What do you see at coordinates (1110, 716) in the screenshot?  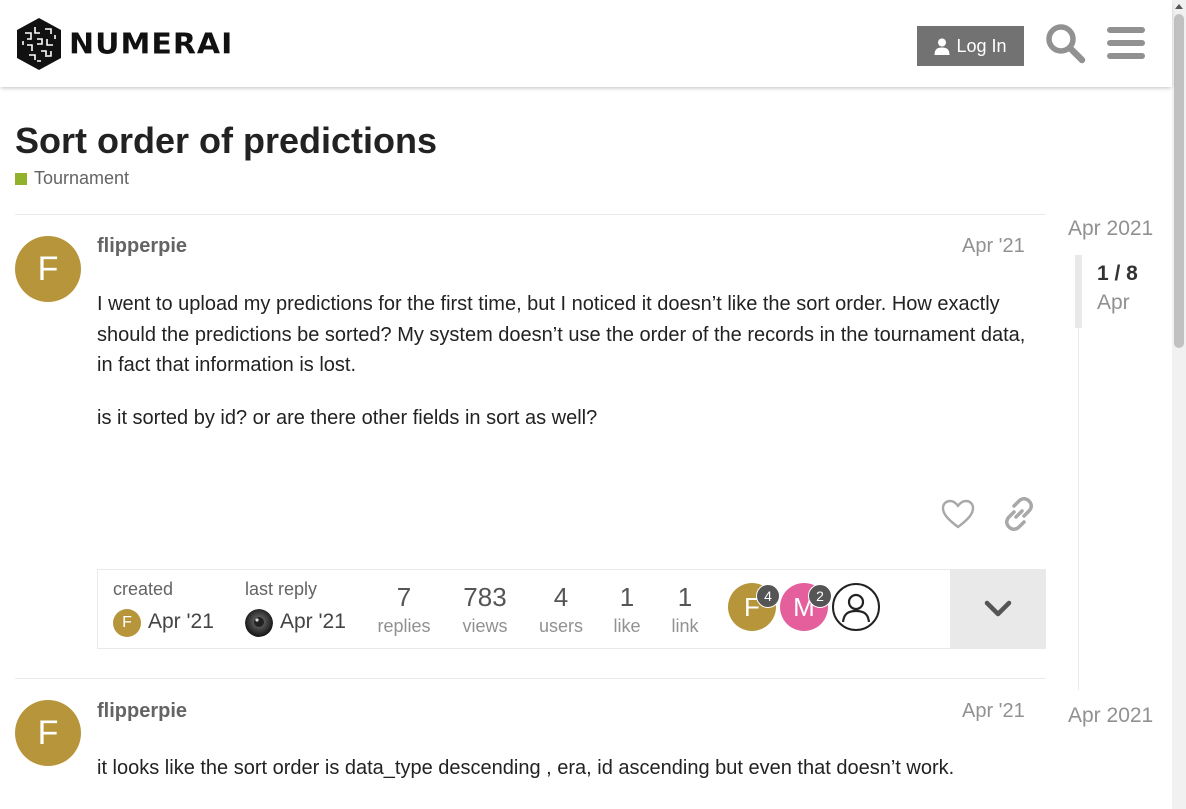 I see `timeline-end-date: Apr 2021` at bounding box center [1110, 716].